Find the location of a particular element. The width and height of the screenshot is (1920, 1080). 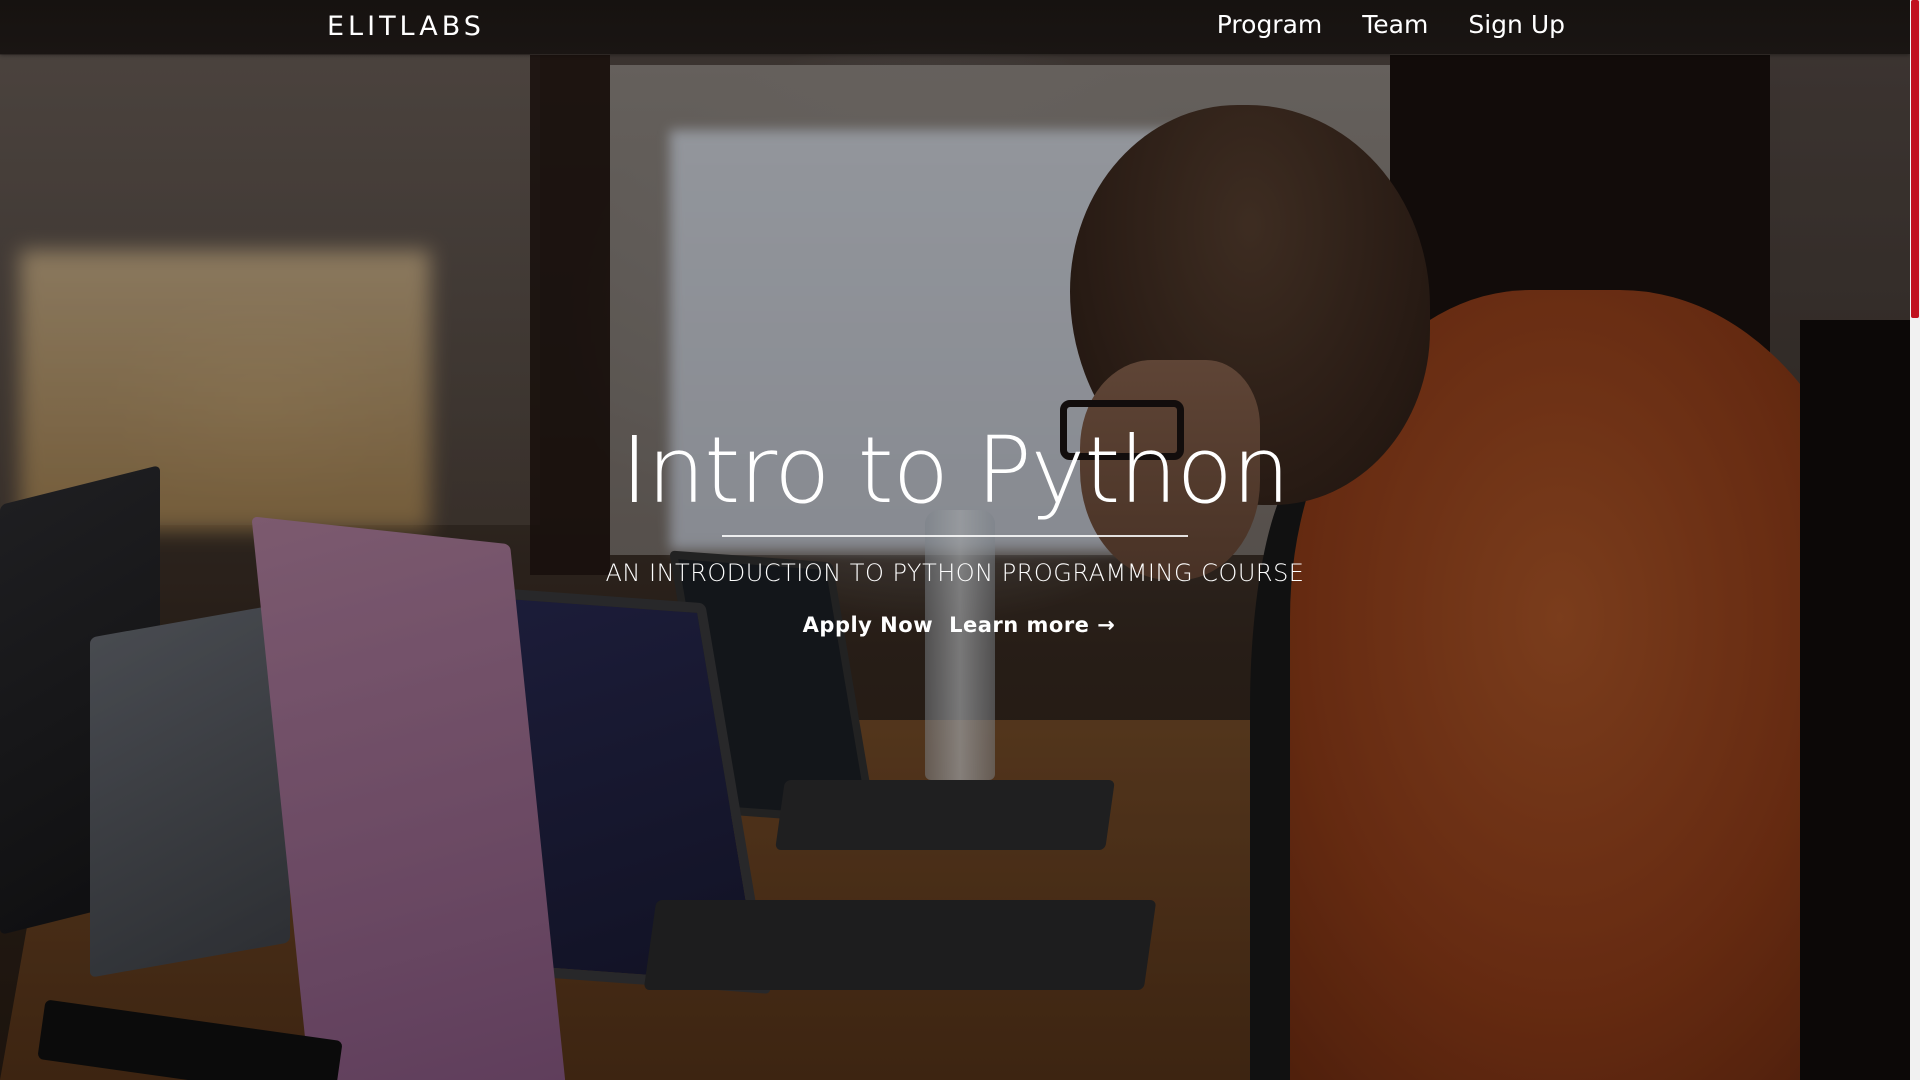

hero-actions: Apply Now Learn more → is located at coordinates (955, 625).